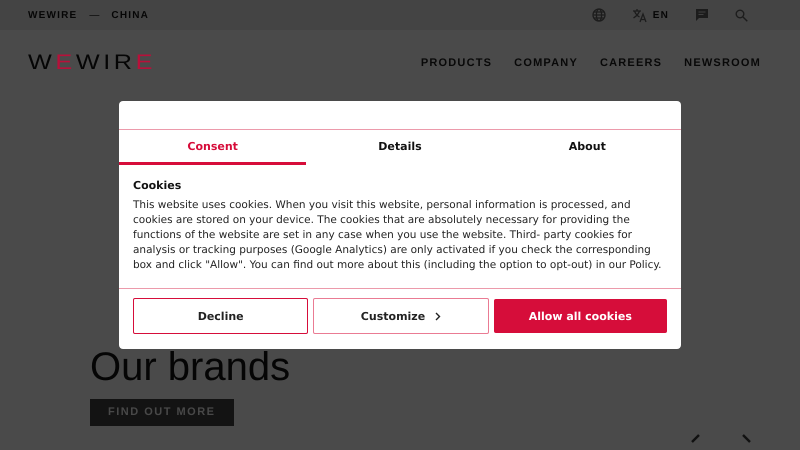  Describe the element at coordinates (660, 15) in the screenshot. I see `language-link: EN` at that location.